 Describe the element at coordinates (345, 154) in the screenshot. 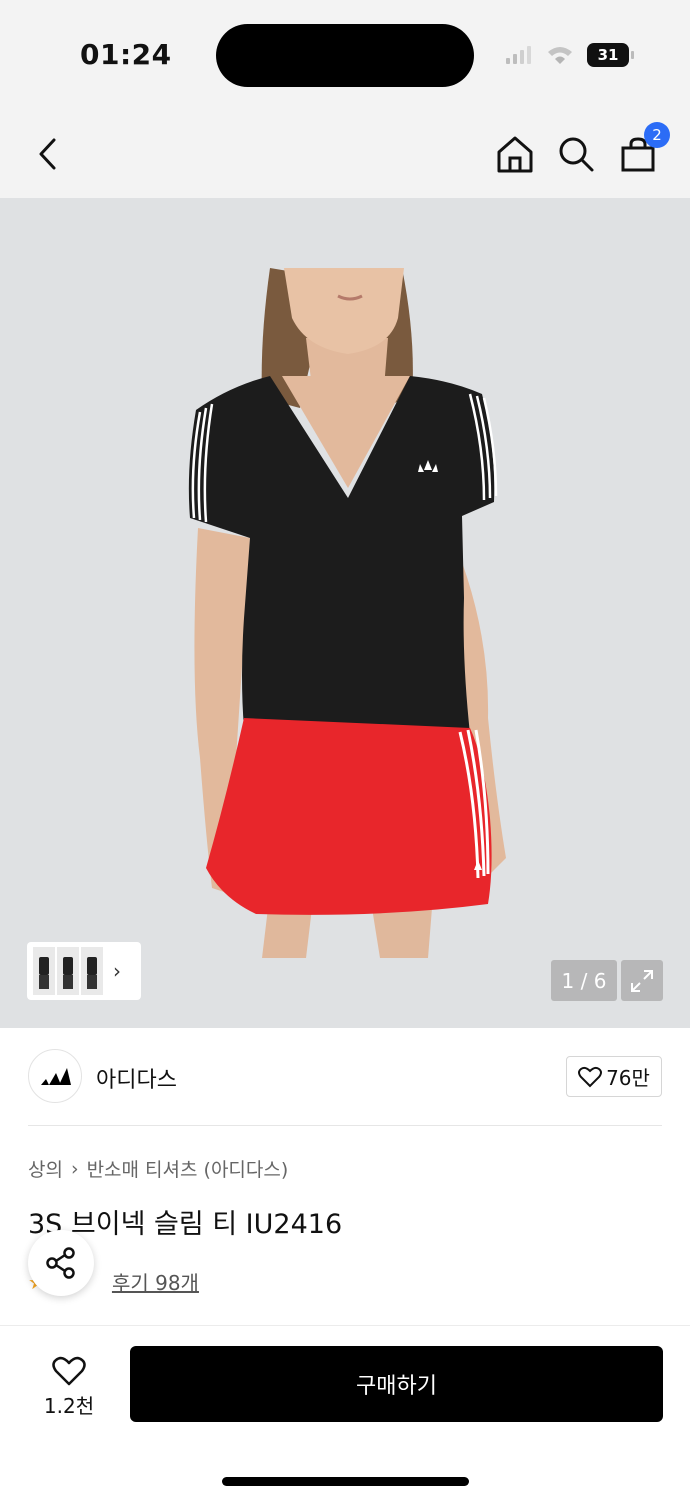

I see `nav-header: 2` at that location.